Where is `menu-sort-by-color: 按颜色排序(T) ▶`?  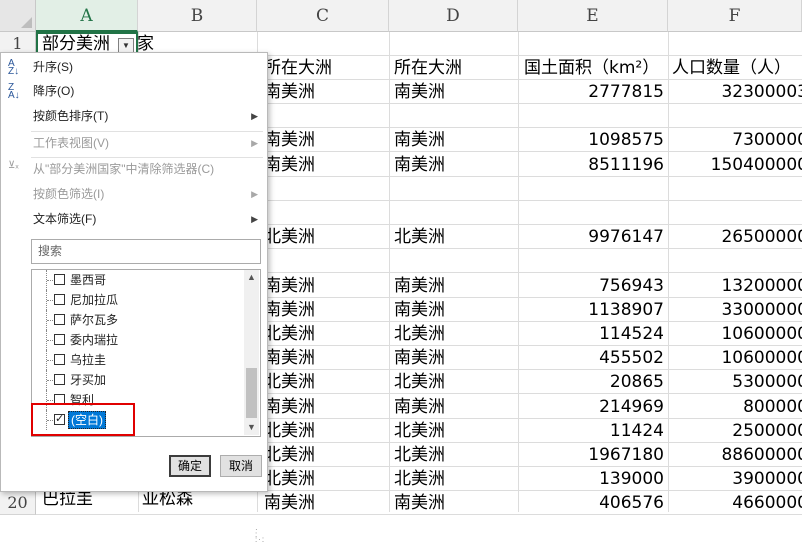 menu-sort-by-color: 按颜色排序(T) ▶ is located at coordinates (134, 116).